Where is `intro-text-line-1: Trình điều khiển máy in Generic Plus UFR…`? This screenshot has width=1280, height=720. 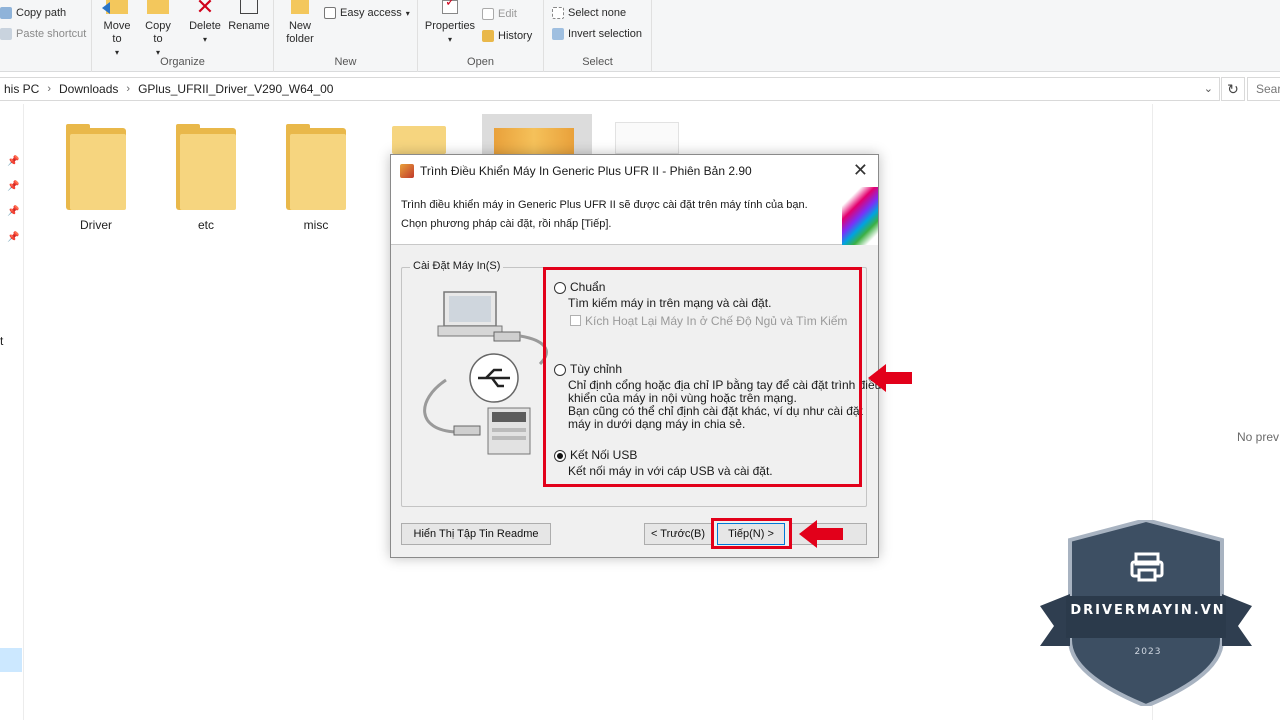
intro-text-line-1: Trình điều khiển máy in Generic Plus UFR… is located at coordinates (604, 205).